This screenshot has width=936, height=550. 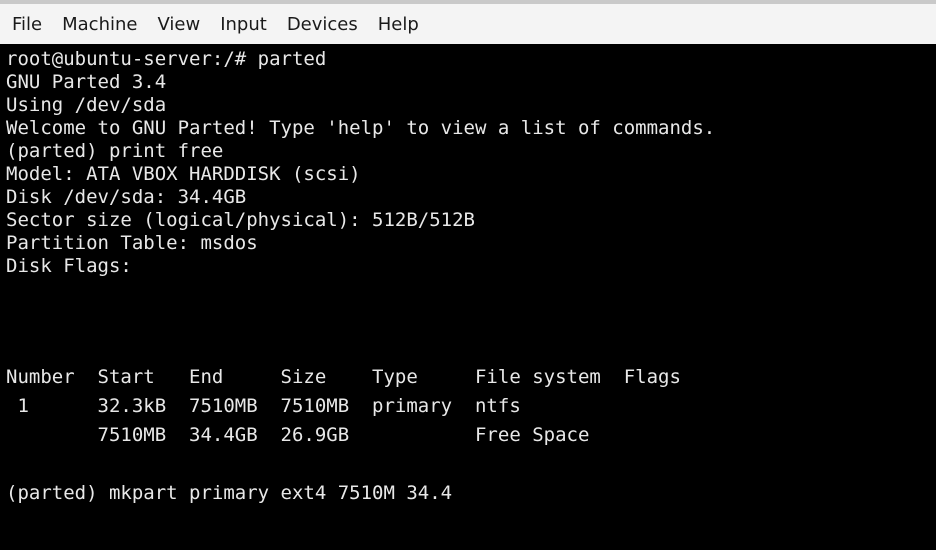 I want to click on terminal-line: Partition Table: msdos, so click(x=132, y=243).